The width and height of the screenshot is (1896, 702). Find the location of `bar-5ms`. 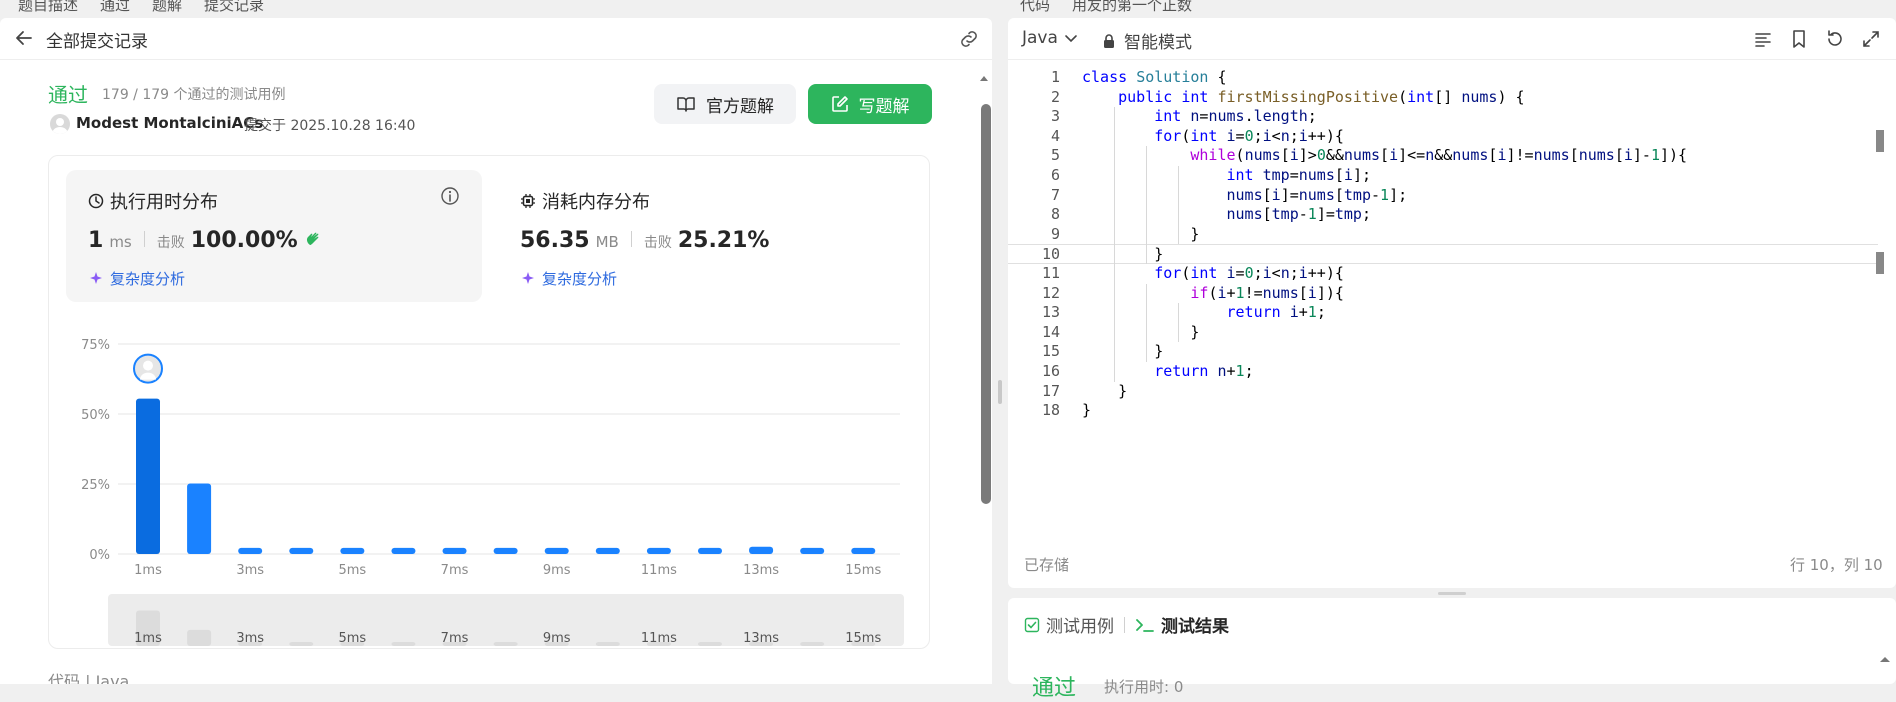

bar-5ms is located at coordinates (352, 550).